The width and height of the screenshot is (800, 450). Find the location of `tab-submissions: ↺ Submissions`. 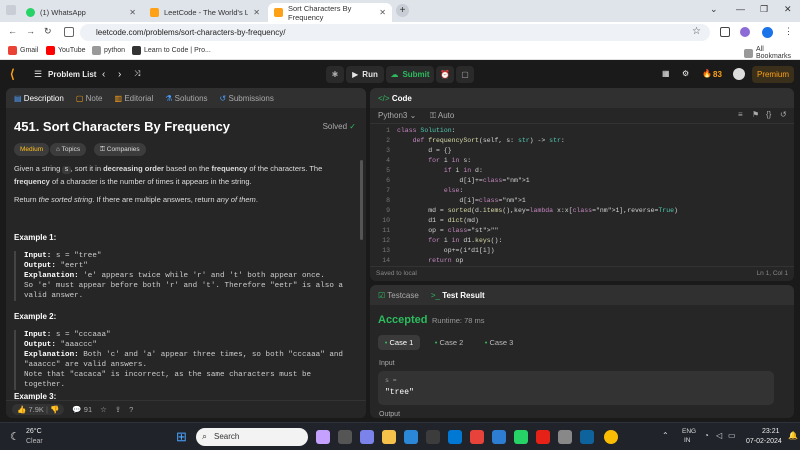

tab-submissions: ↺ Submissions is located at coordinates (247, 98).